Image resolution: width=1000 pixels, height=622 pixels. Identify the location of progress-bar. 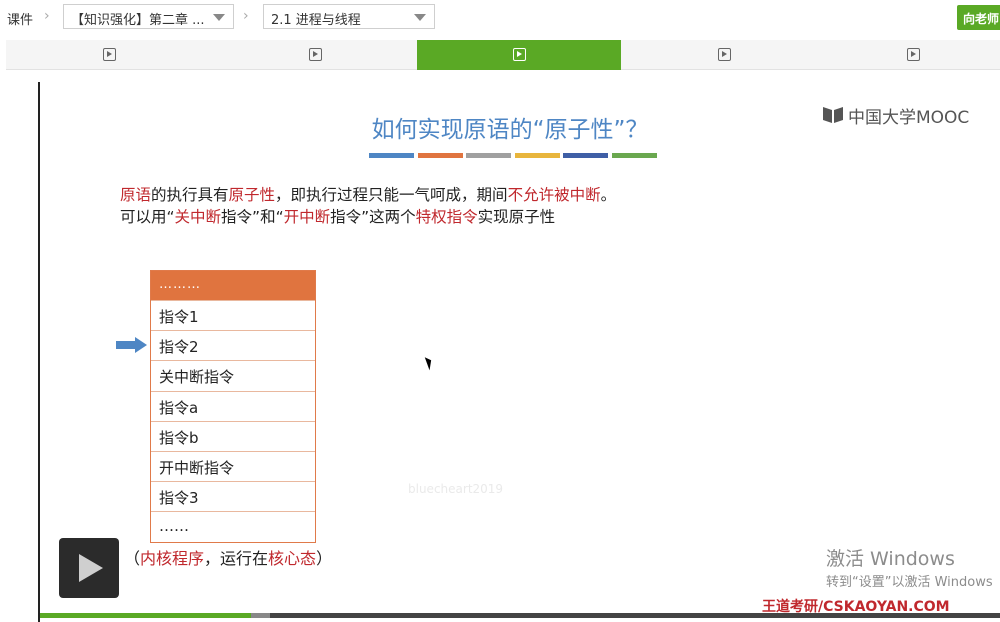
(520, 615).